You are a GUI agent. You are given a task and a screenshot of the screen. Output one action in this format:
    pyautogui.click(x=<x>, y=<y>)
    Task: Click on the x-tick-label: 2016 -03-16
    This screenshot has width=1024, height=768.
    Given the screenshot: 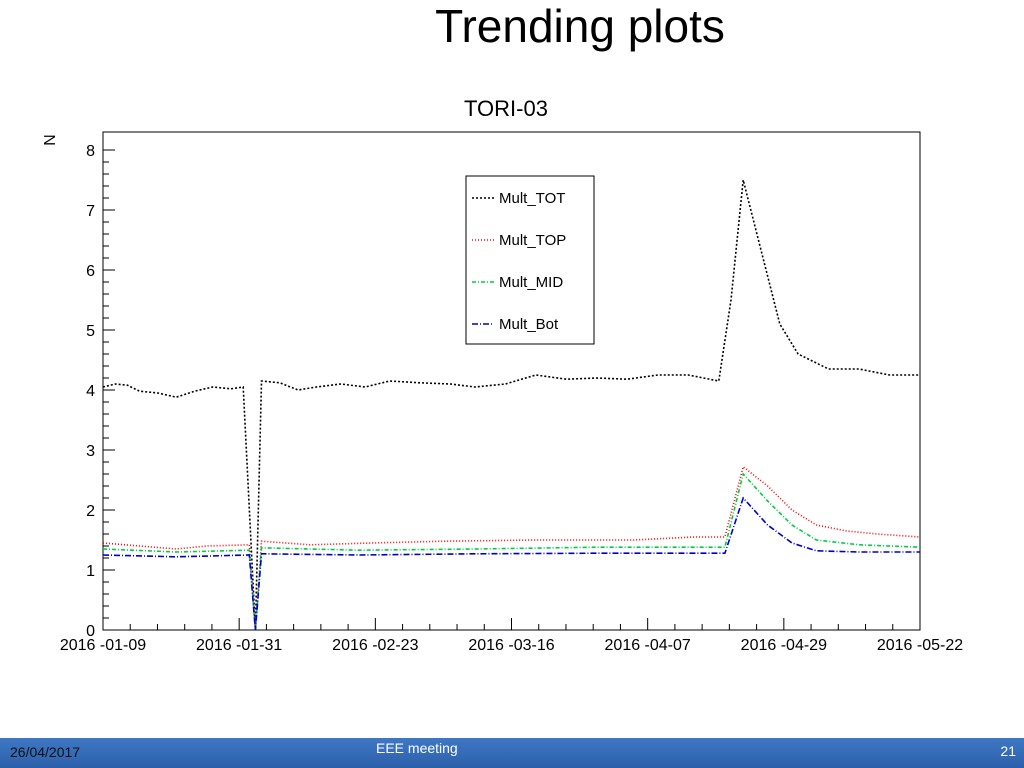 What is the action you would take?
    pyautogui.click(x=511, y=645)
    